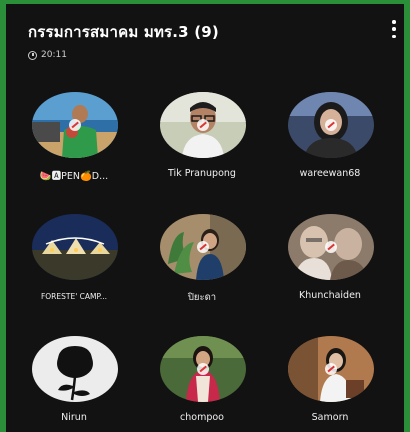 The height and width of the screenshot is (432, 410). I want to click on participant-tile: wareewan68, so click(330, 137).